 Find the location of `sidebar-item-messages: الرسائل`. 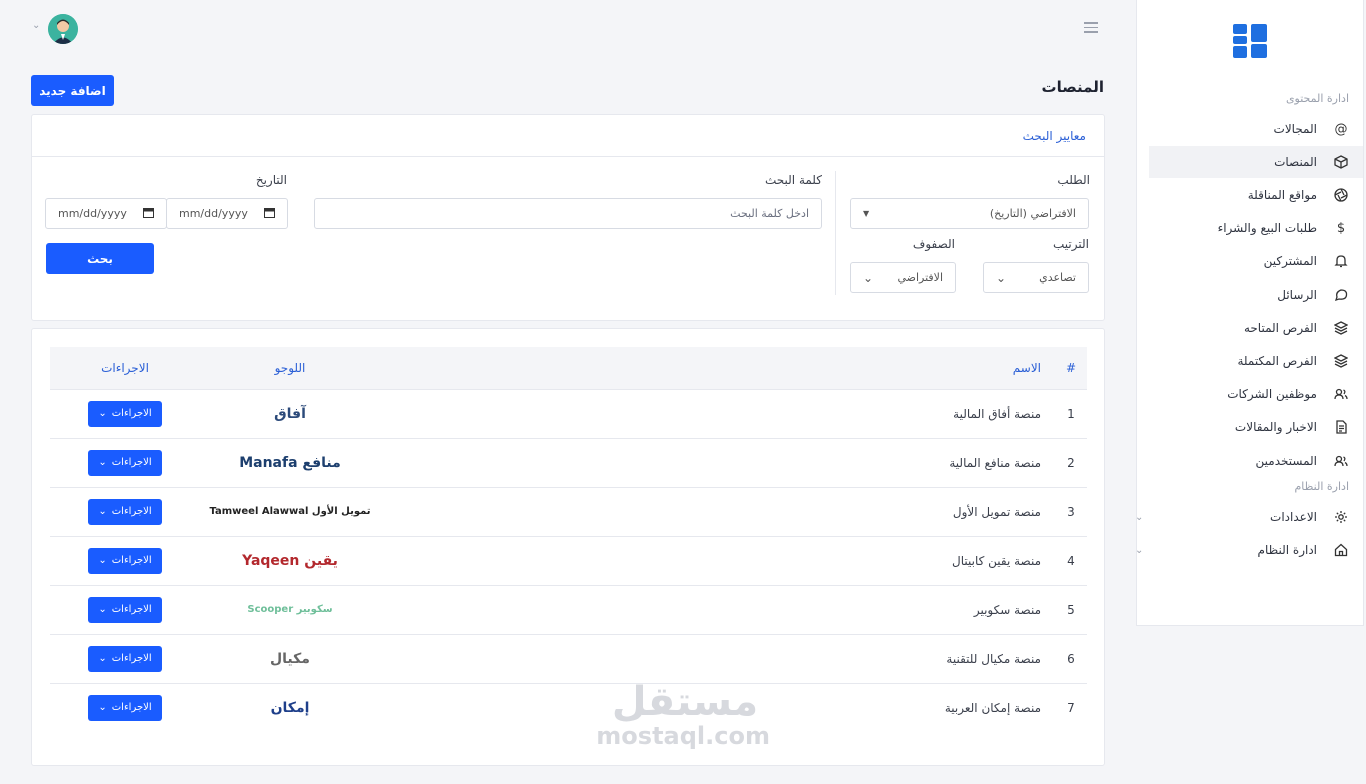

sidebar-item-messages: الرسائل is located at coordinates (1256, 295).